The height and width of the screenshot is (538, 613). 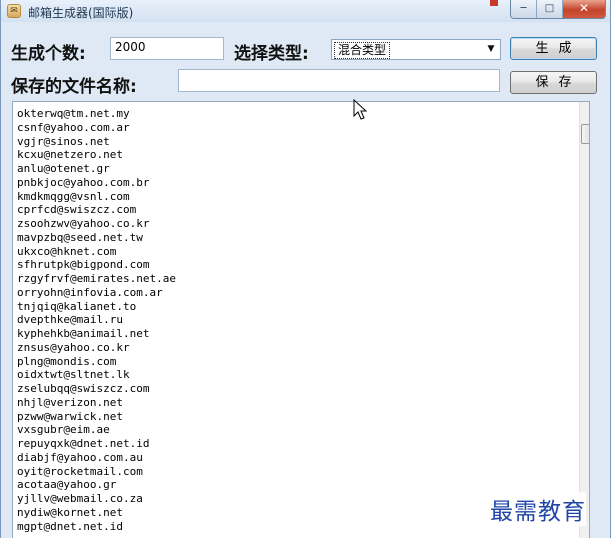 What do you see at coordinates (491, 49) in the screenshot?
I see `chevron-down-icon: ▼` at bounding box center [491, 49].